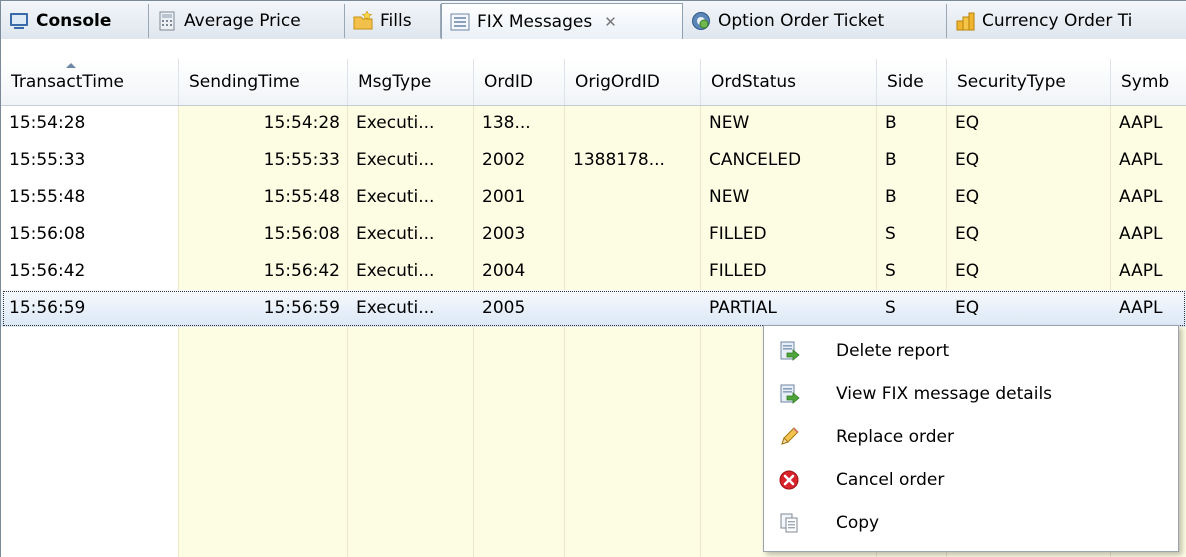 The image size is (1186, 557). What do you see at coordinates (755, 160) in the screenshot?
I see `cell-ordstatus: CANCELED` at bounding box center [755, 160].